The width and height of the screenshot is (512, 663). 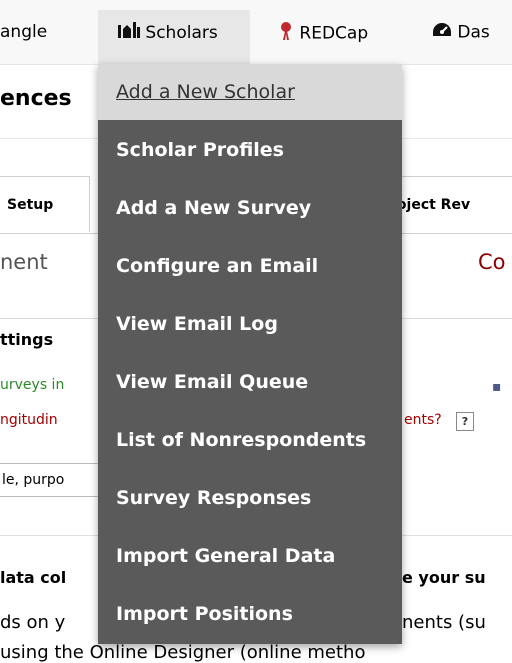 I want to click on menu-item-list-nonrespondents: List of Nonrespondents, so click(x=250, y=440).